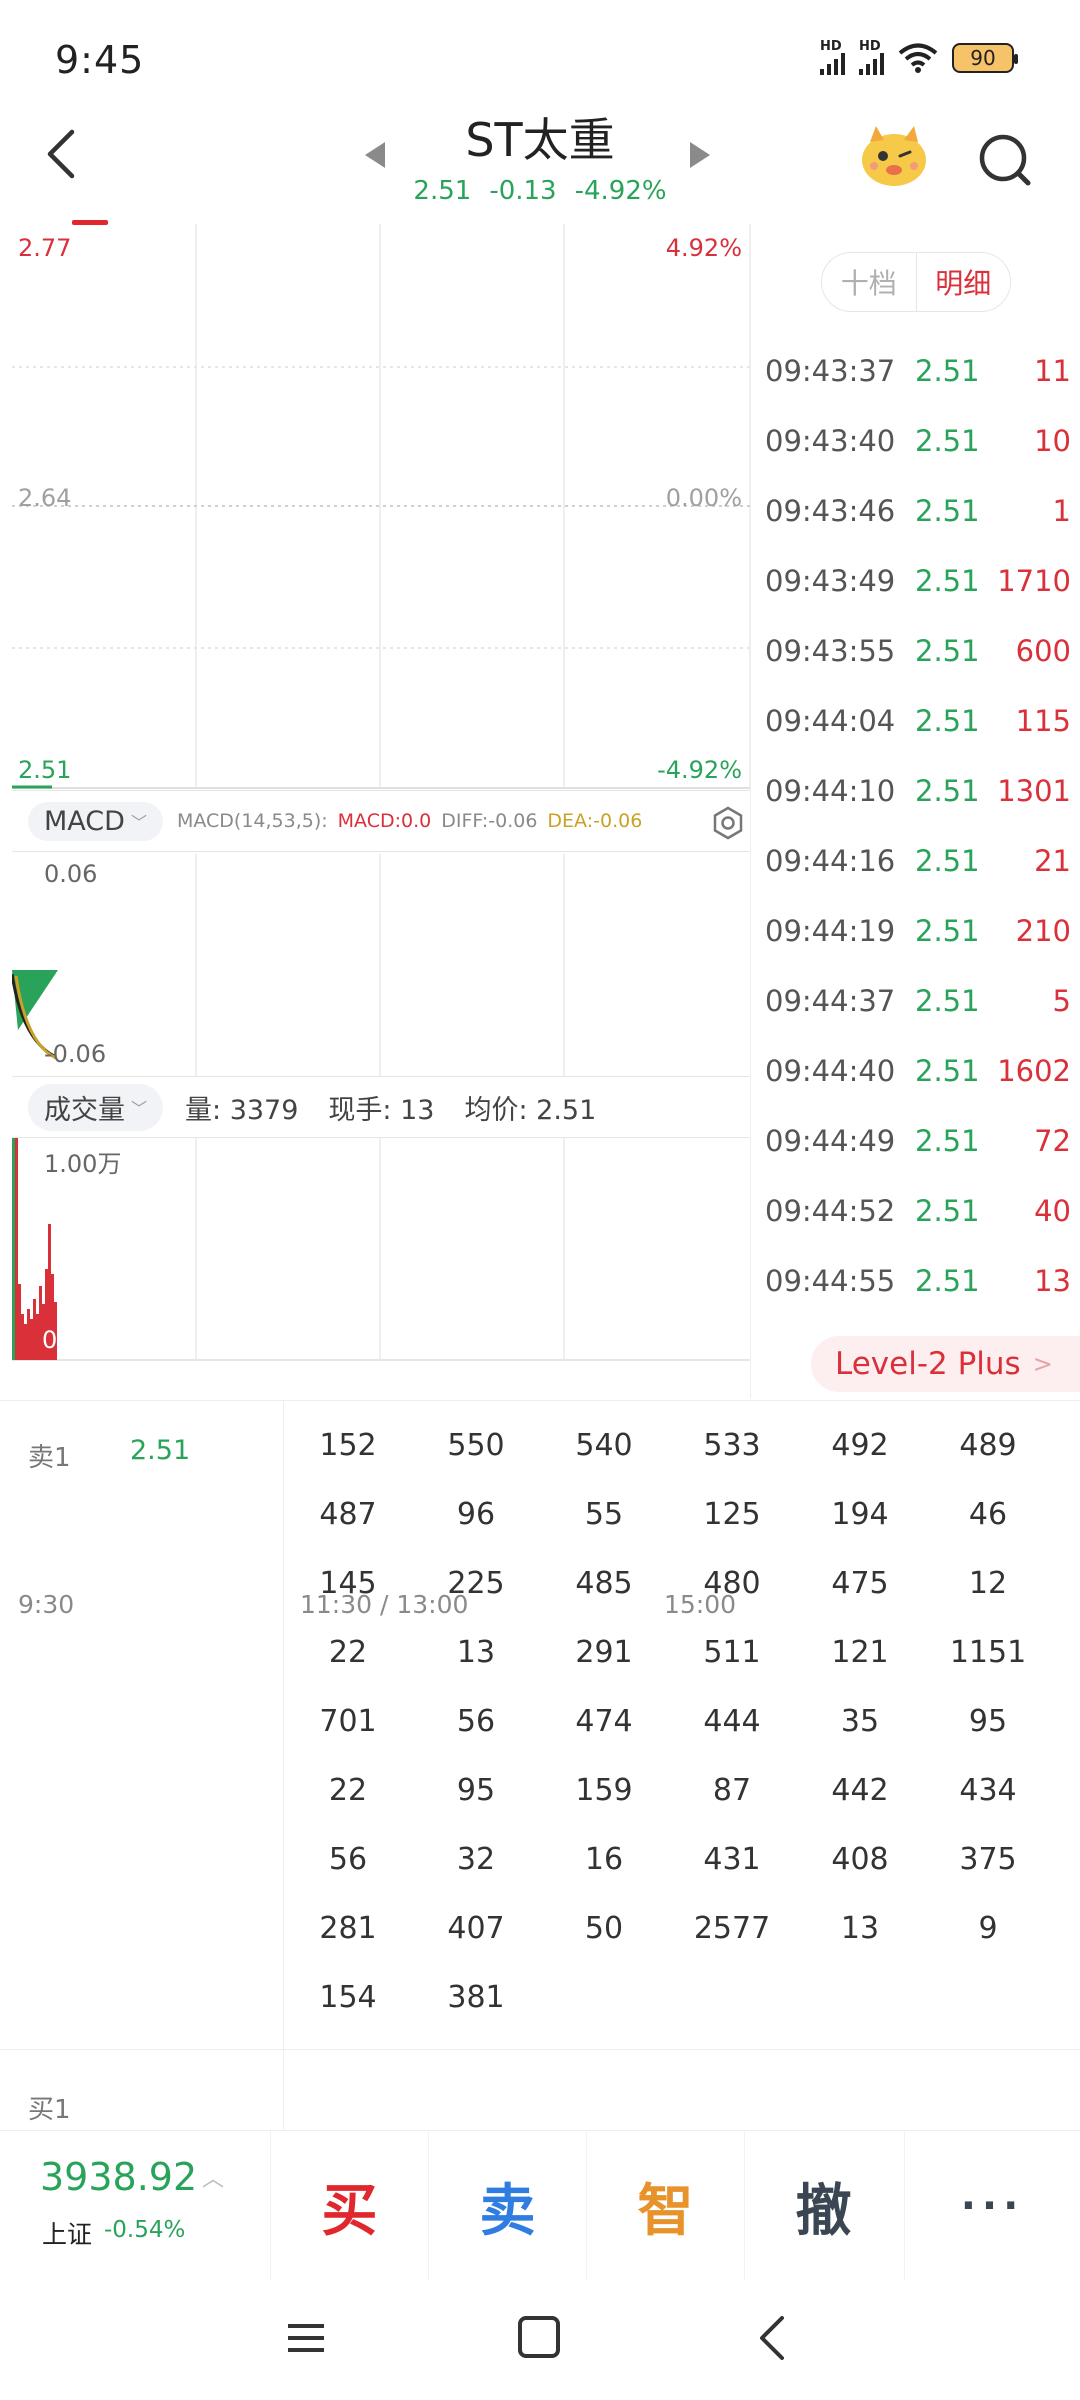 This screenshot has width=1080, height=2400. Describe the element at coordinates (507, 2206) in the screenshot. I see `sell-button: 卖` at that location.